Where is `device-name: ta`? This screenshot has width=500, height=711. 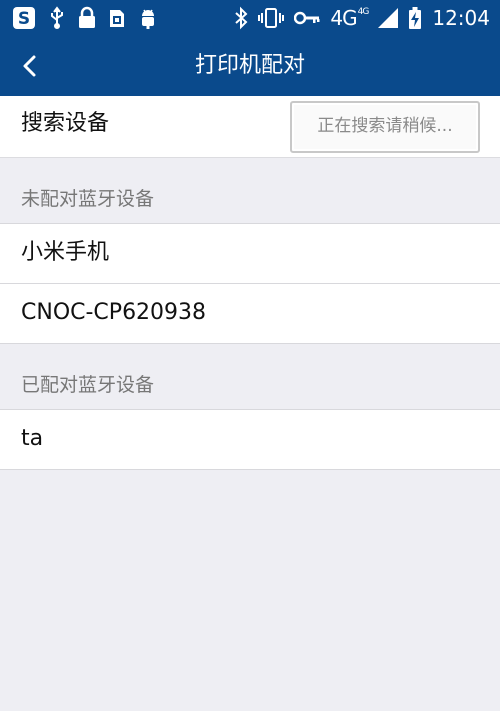
device-name: ta is located at coordinates (32, 438).